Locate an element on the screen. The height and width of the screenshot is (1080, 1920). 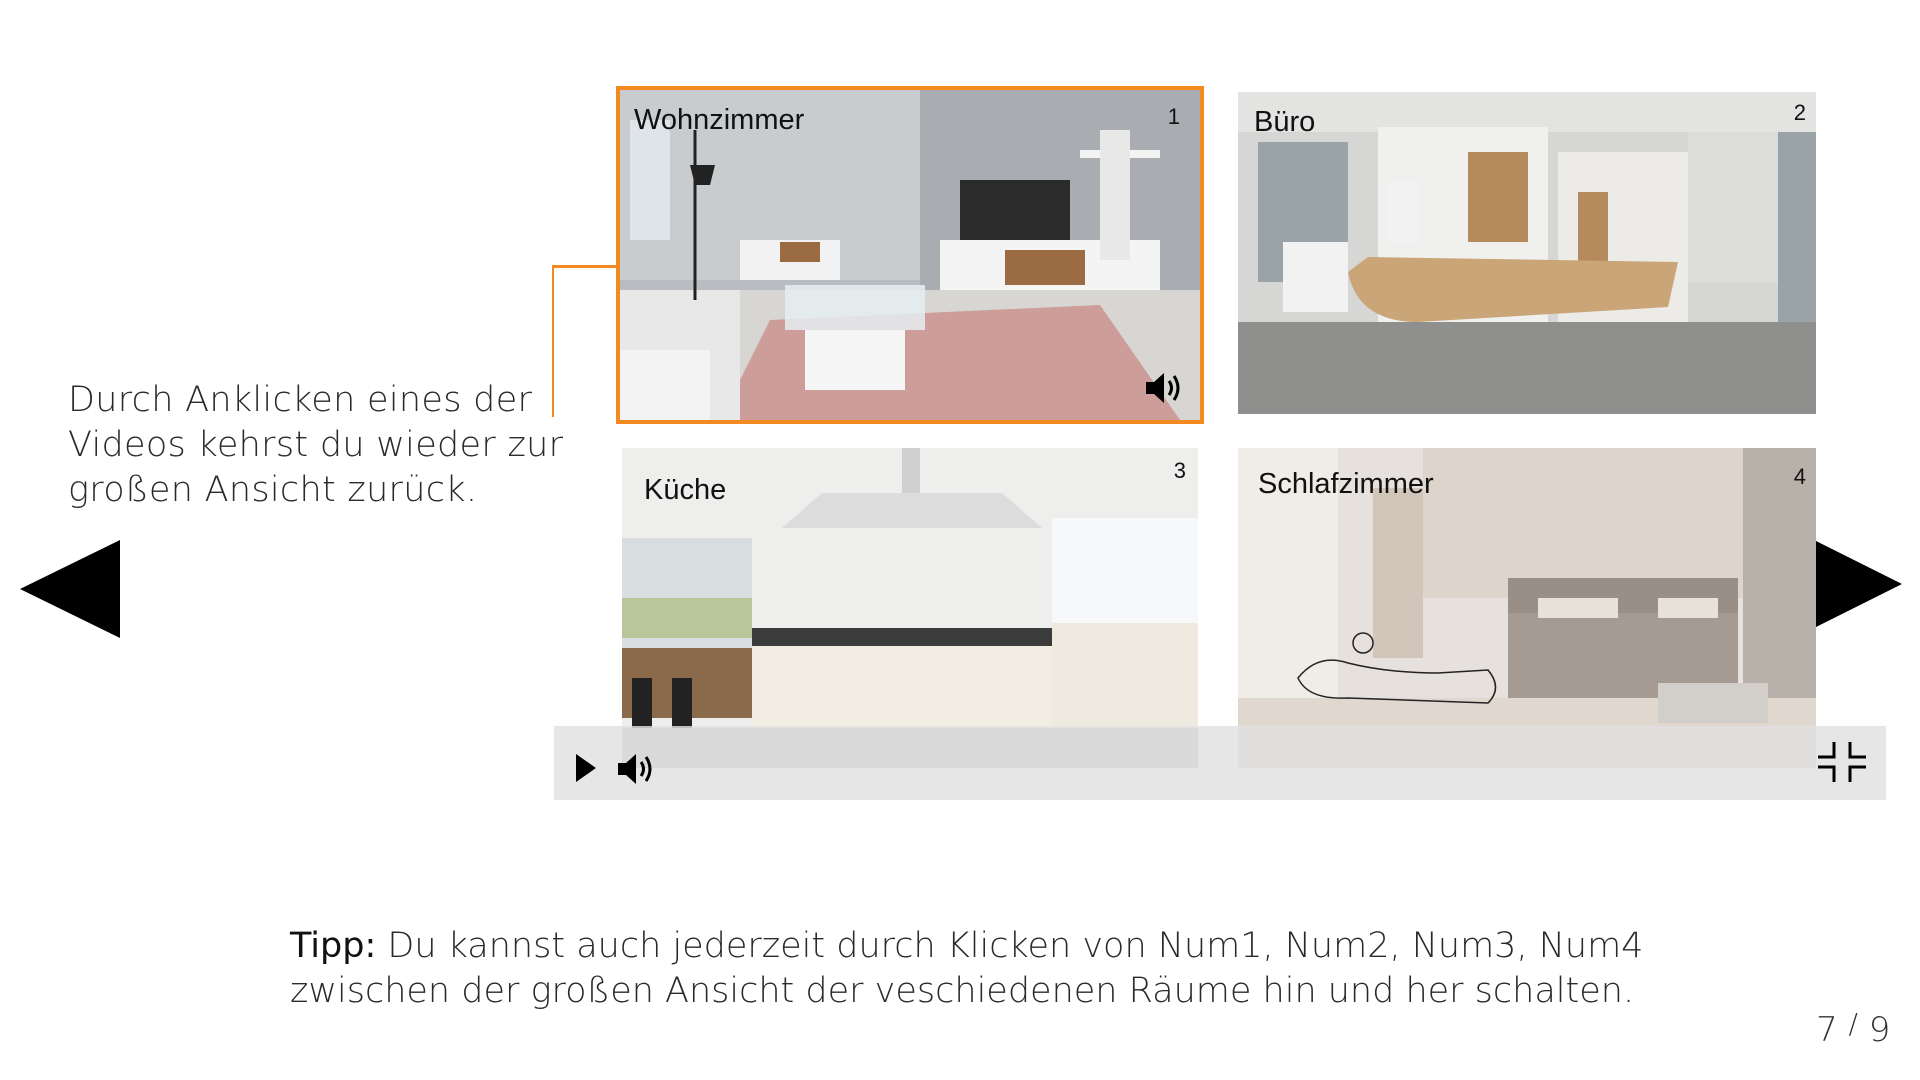
tile-number-4: 4 is located at coordinates (1799, 476).